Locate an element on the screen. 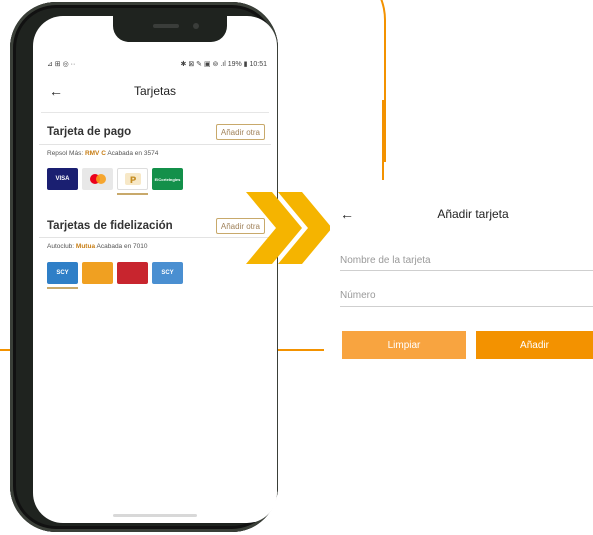  status-bar: ⊿ ⊞ ◎ ·· ✱ ⊠ ✎ ▣ ⊚ .ıl 19% ▮ 10:51 is located at coordinates (157, 64).